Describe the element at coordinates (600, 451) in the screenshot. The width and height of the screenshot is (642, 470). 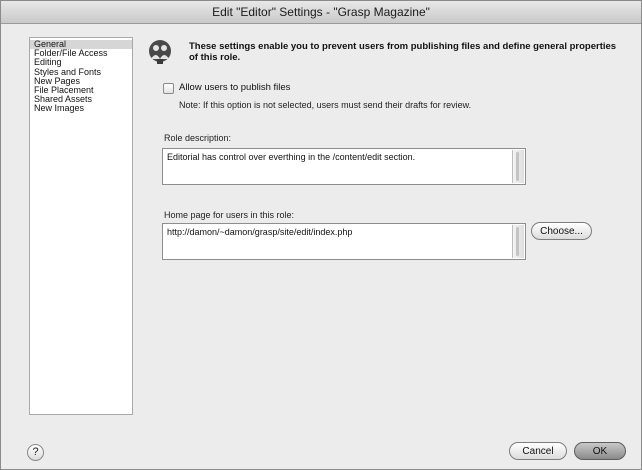
I see `ok-button: OK` at that location.